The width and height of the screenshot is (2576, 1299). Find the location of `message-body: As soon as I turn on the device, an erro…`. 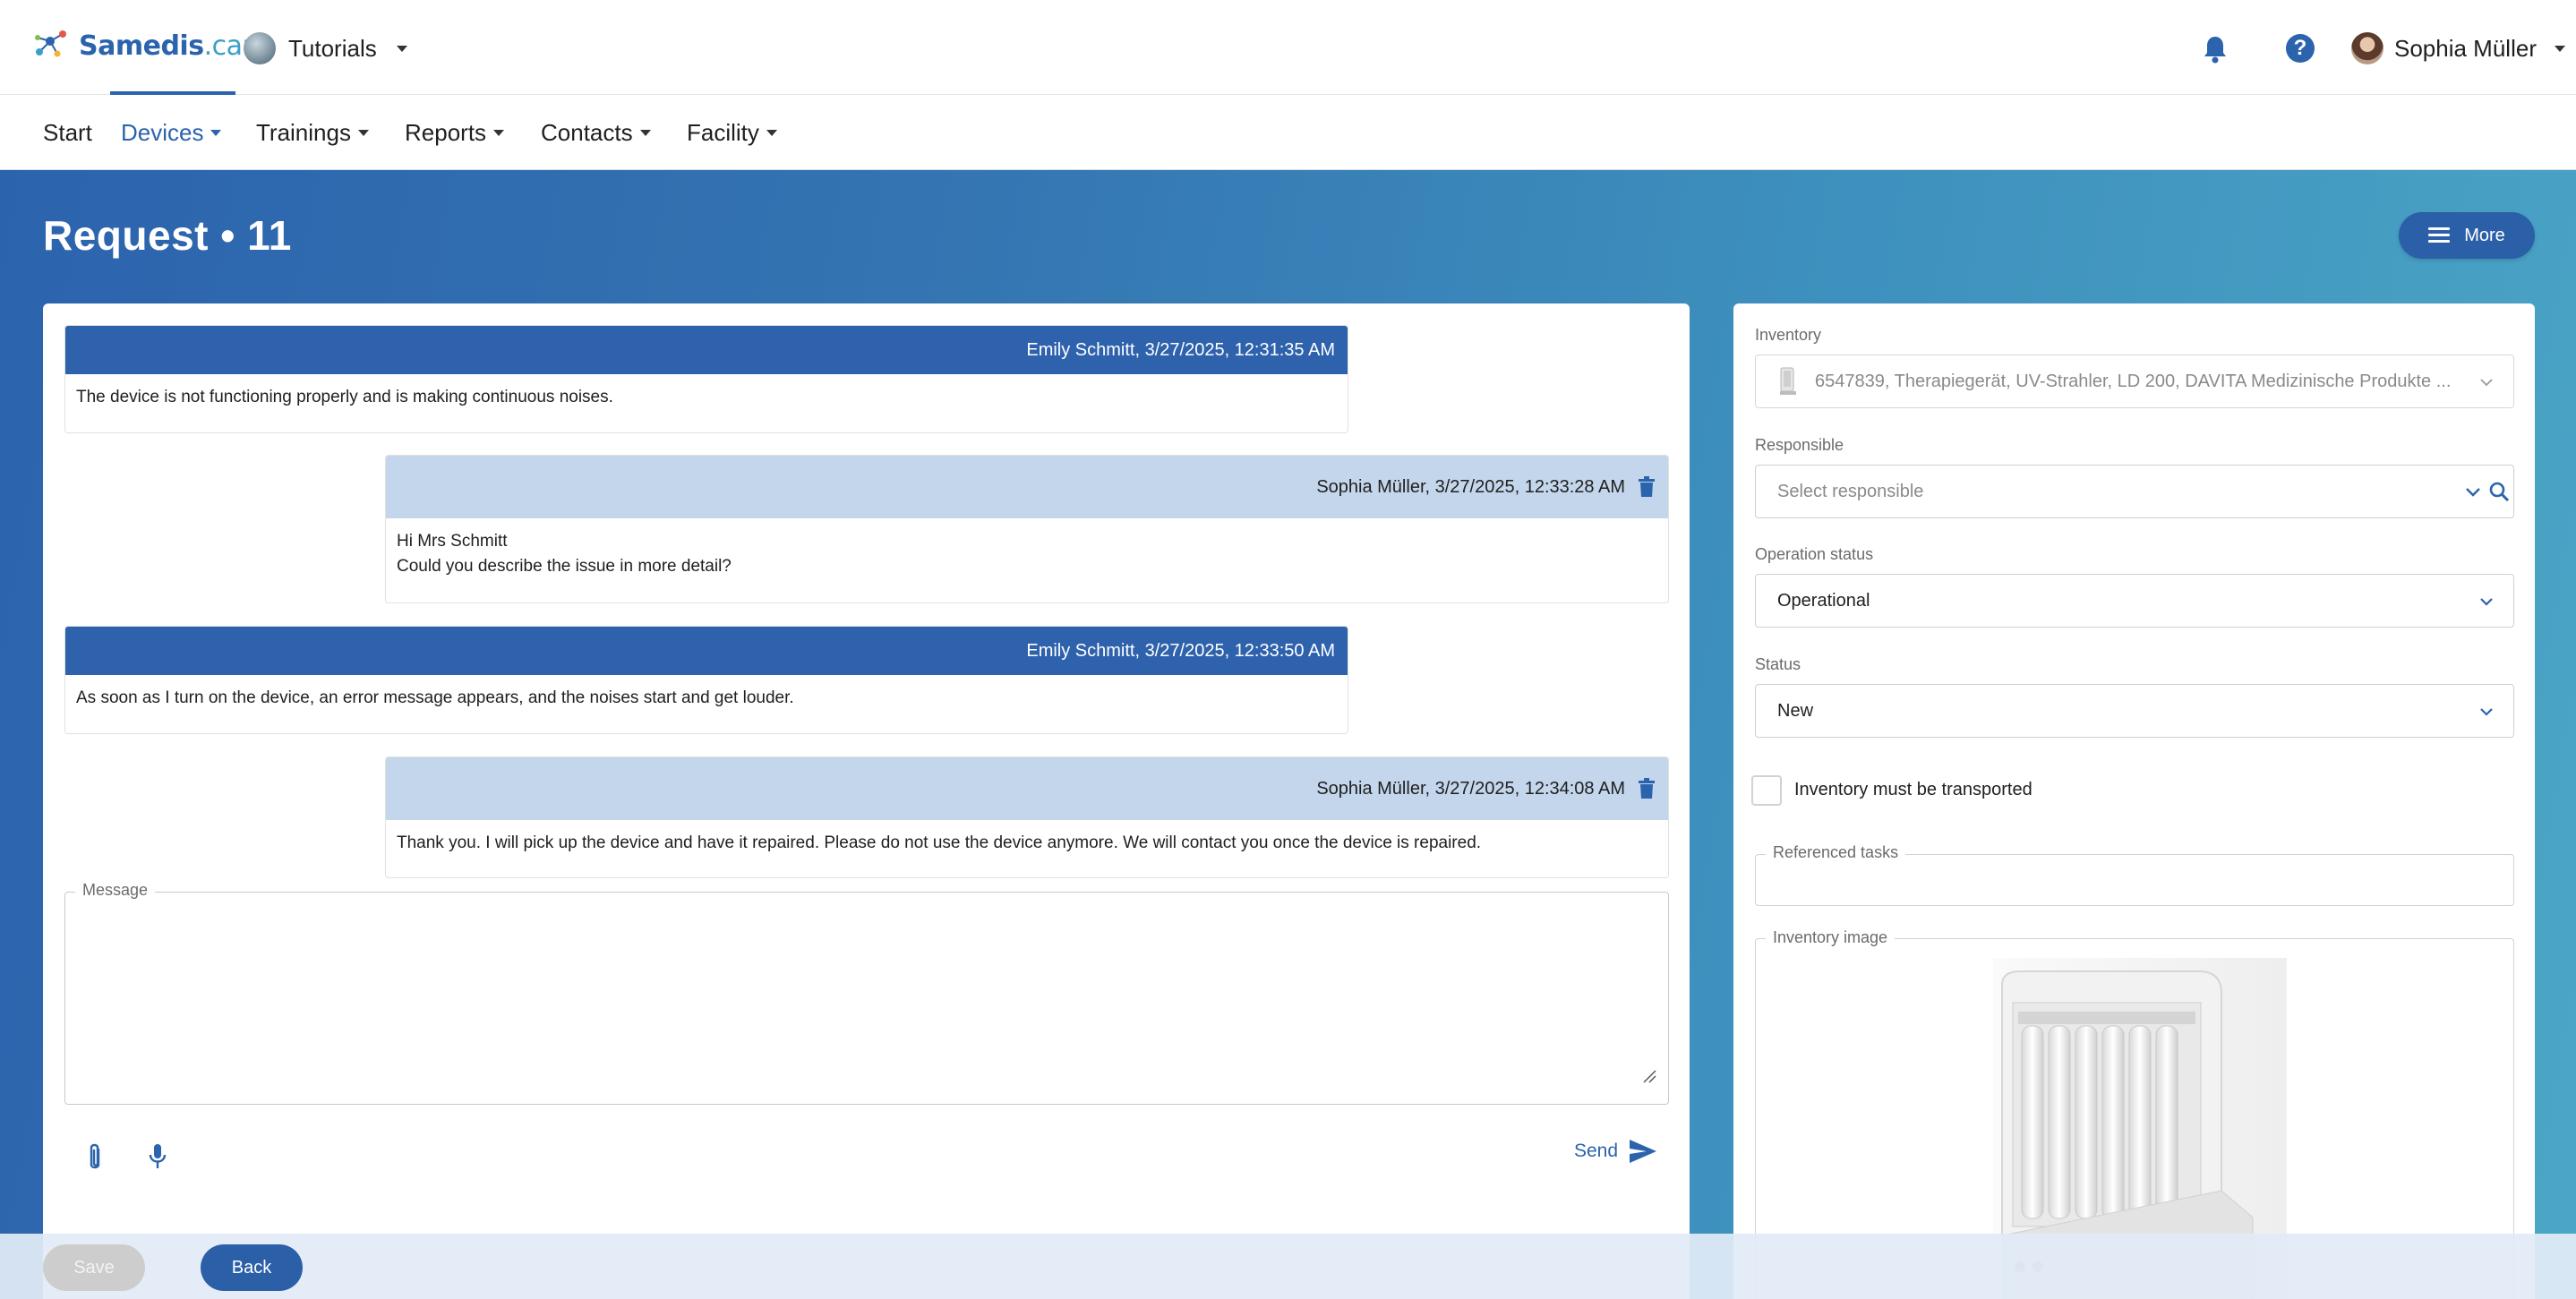

message-body: As soon as I turn on the device, an erro… is located at coordinates (706, 698).